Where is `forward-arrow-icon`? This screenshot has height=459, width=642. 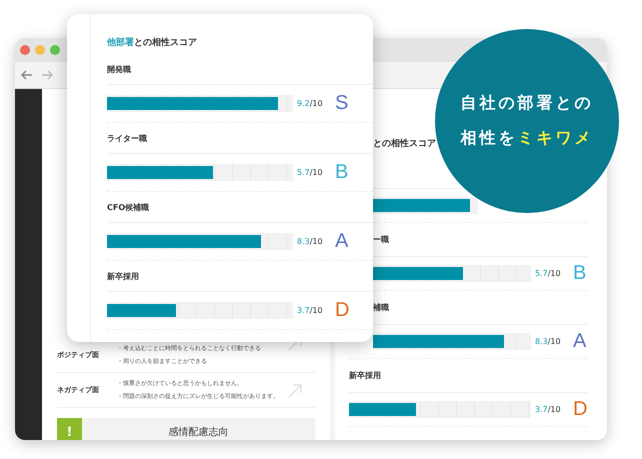
forward-arrow-icon is located at coordinates (47, 75).